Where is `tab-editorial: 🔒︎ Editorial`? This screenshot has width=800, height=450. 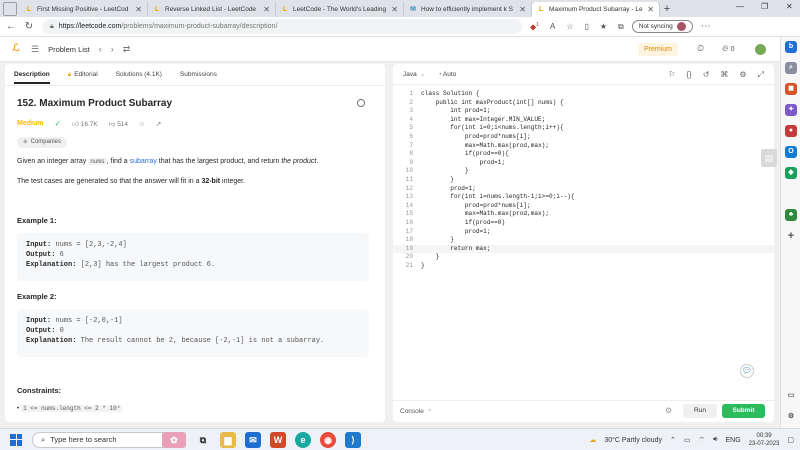 tab-editorial: 🔒︎ Editorial is located at coordinates (83, 75).